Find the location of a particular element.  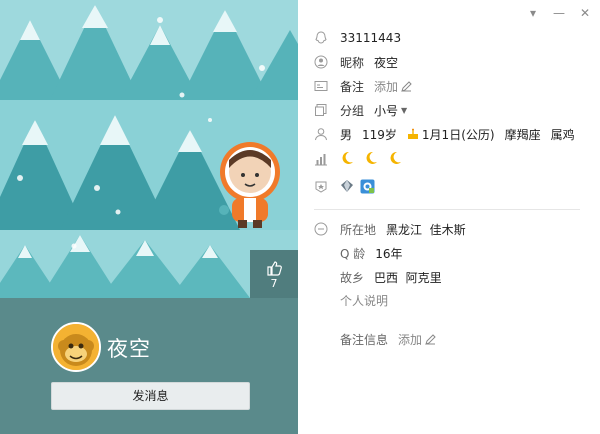

section-divider is located at coordinates (447, 209).